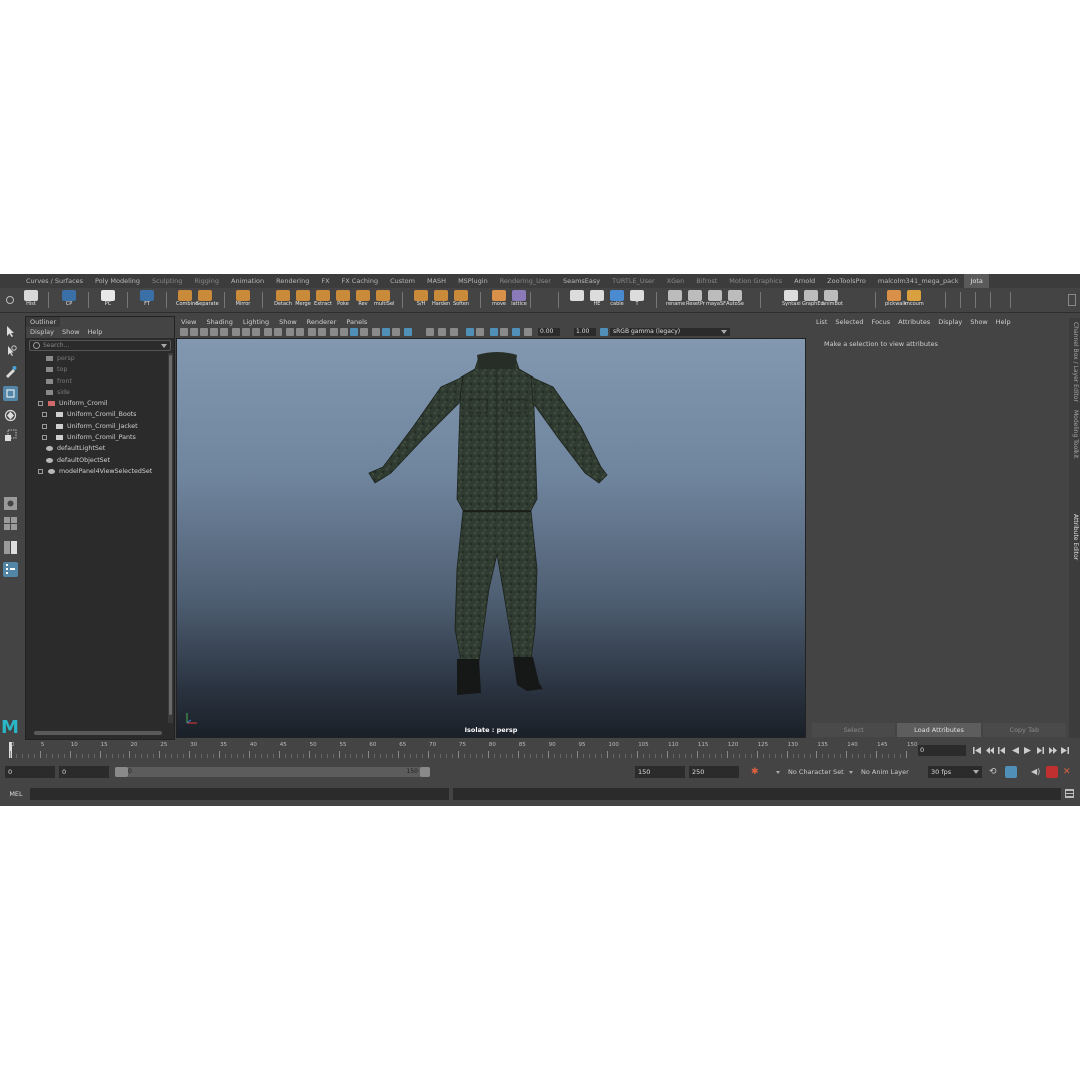 The image size is (1080, 1080). I want to click on shelf-tab-5: Rendering, so click(292, 281).